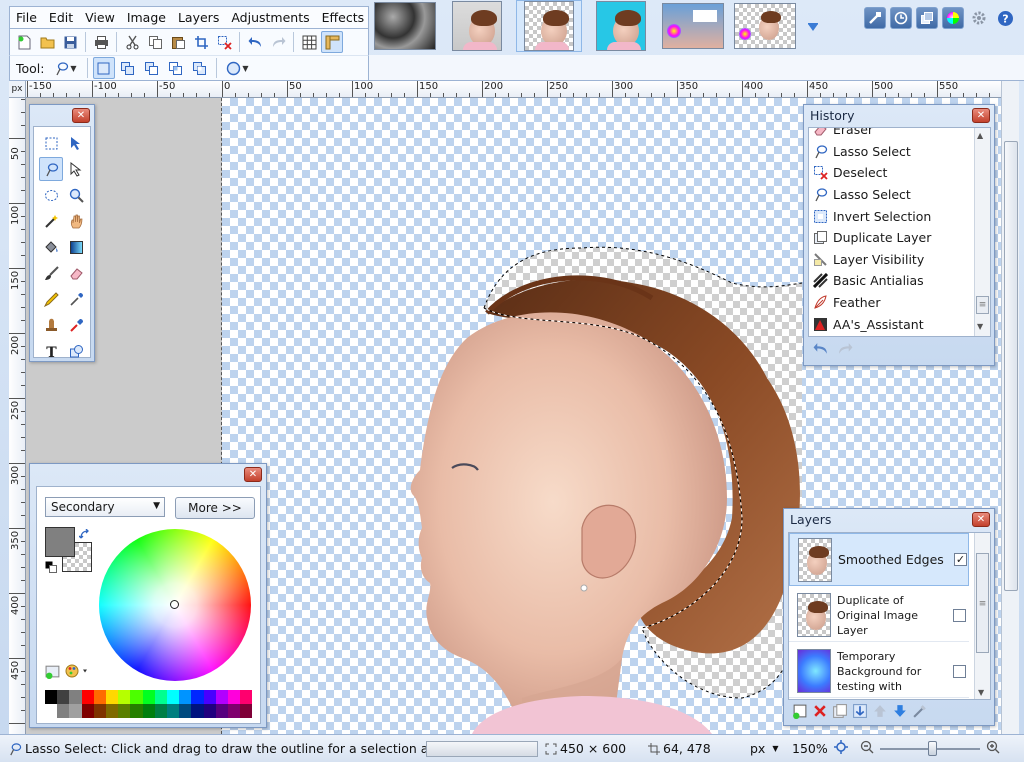 This screenshot has height=762, width=1024. Describe the element at coordinates (821, 350) in the screenshot. I see `history-undo-icon` at that location.